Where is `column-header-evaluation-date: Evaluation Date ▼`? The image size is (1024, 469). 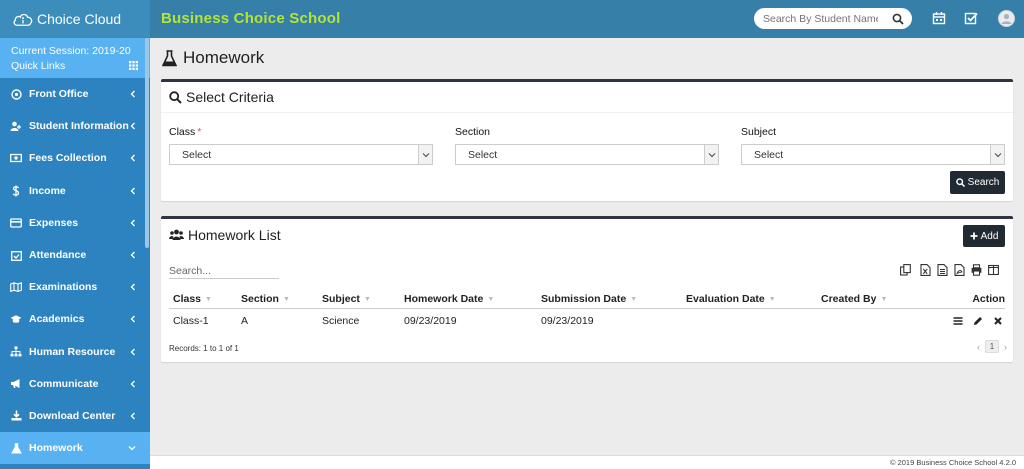 column-header-evaluation-date: Evaluation Date ▼ is located at coordinates (749, 299).